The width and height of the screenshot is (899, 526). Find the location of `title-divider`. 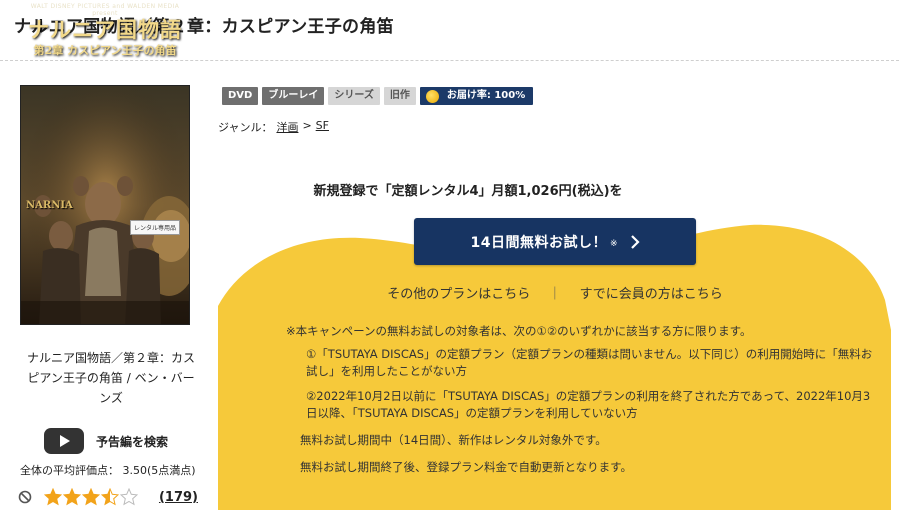

title-divider is located at coordinates (449, 60).